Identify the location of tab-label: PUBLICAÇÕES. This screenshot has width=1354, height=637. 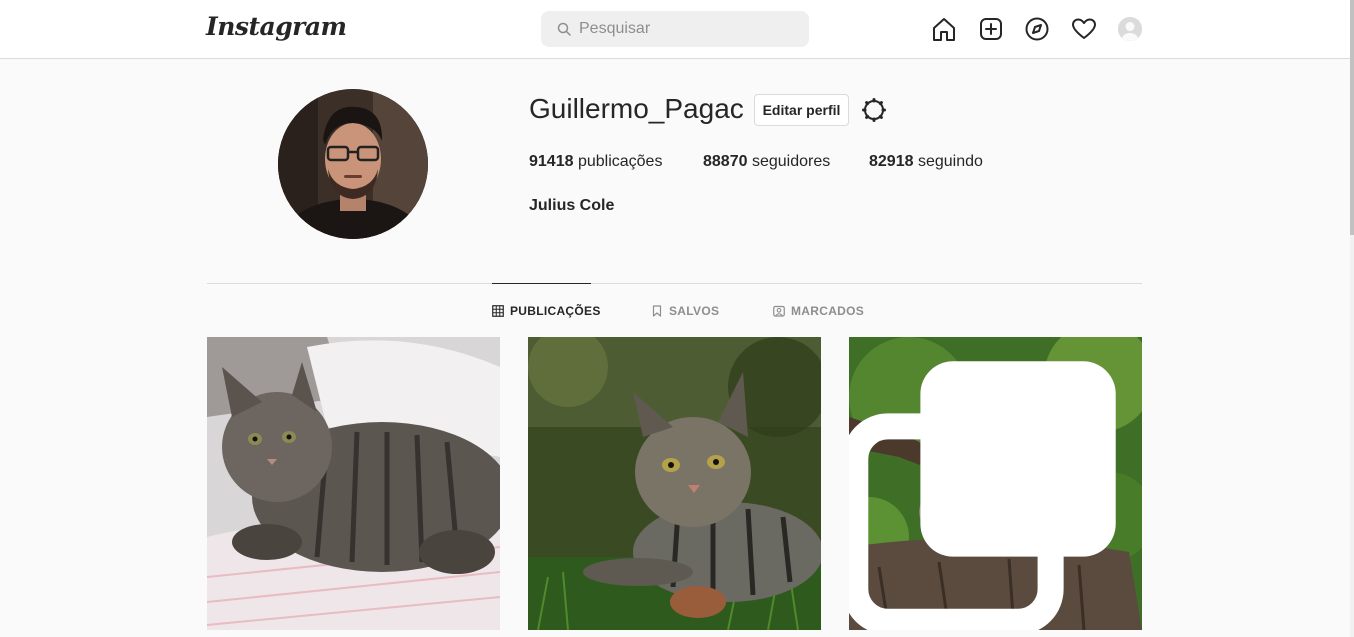
(555, 311).